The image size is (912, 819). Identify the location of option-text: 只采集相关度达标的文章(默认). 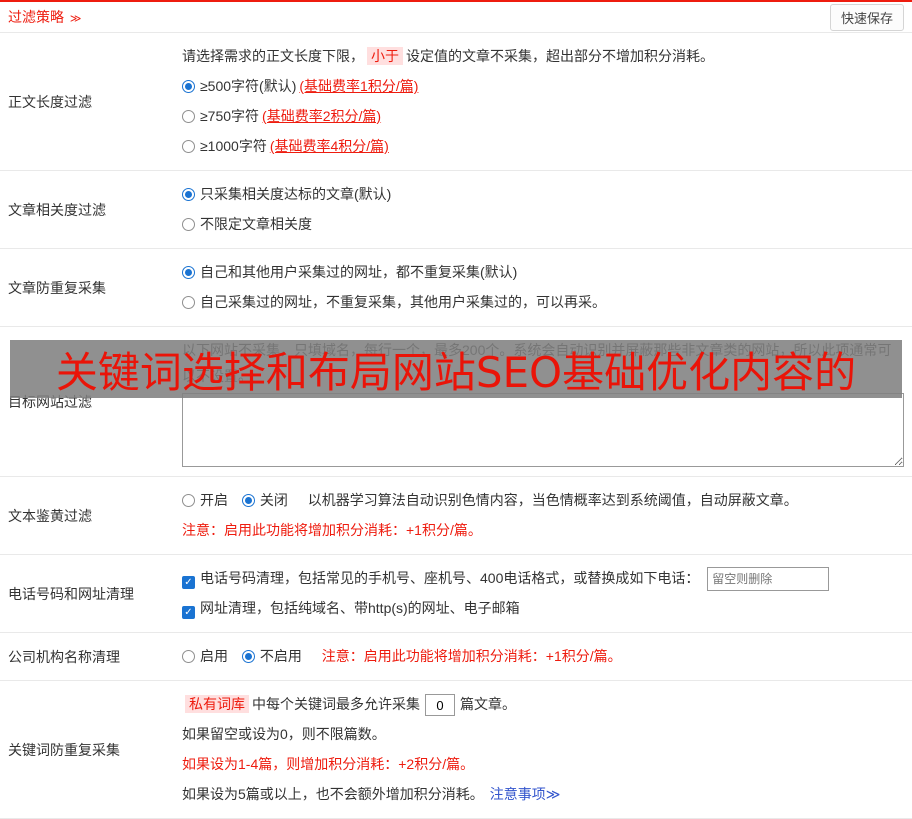
(296, 194).